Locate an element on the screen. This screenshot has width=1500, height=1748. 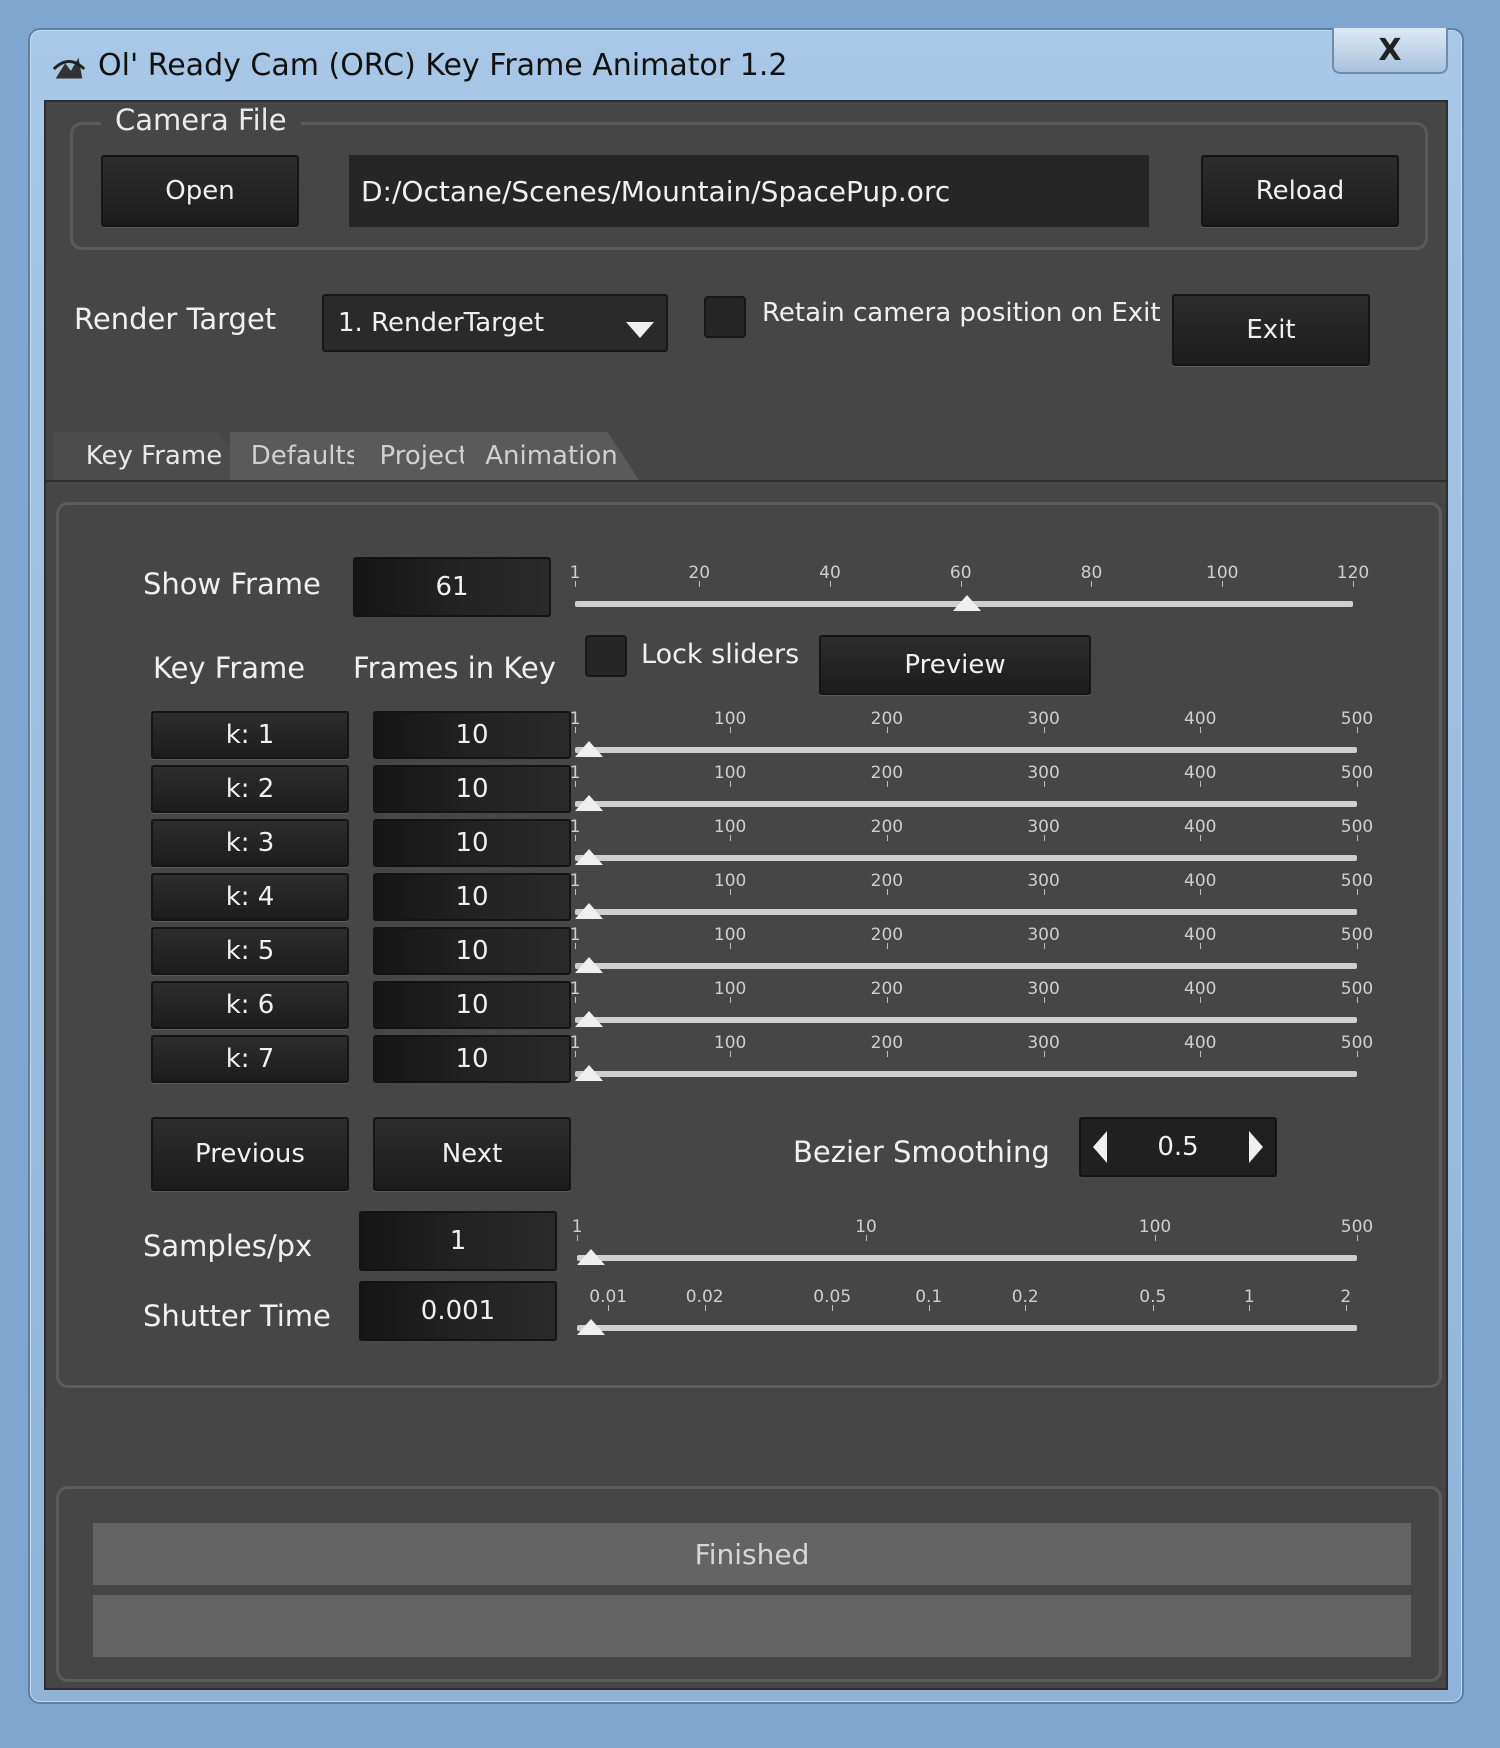
lock-sliders-label: Lock sliders is located at coordinates (720, 654).